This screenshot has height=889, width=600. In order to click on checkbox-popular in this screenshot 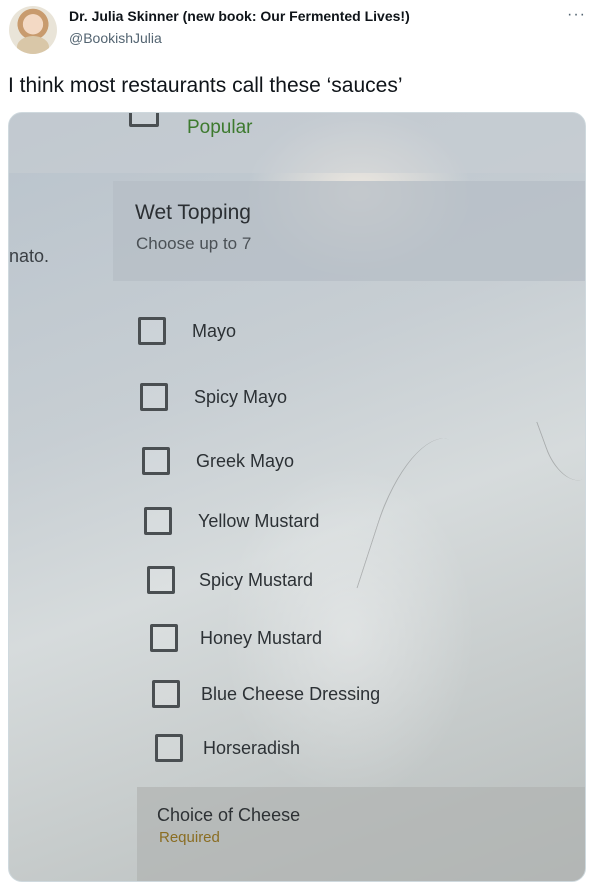, I will do `click(144, 120)`.